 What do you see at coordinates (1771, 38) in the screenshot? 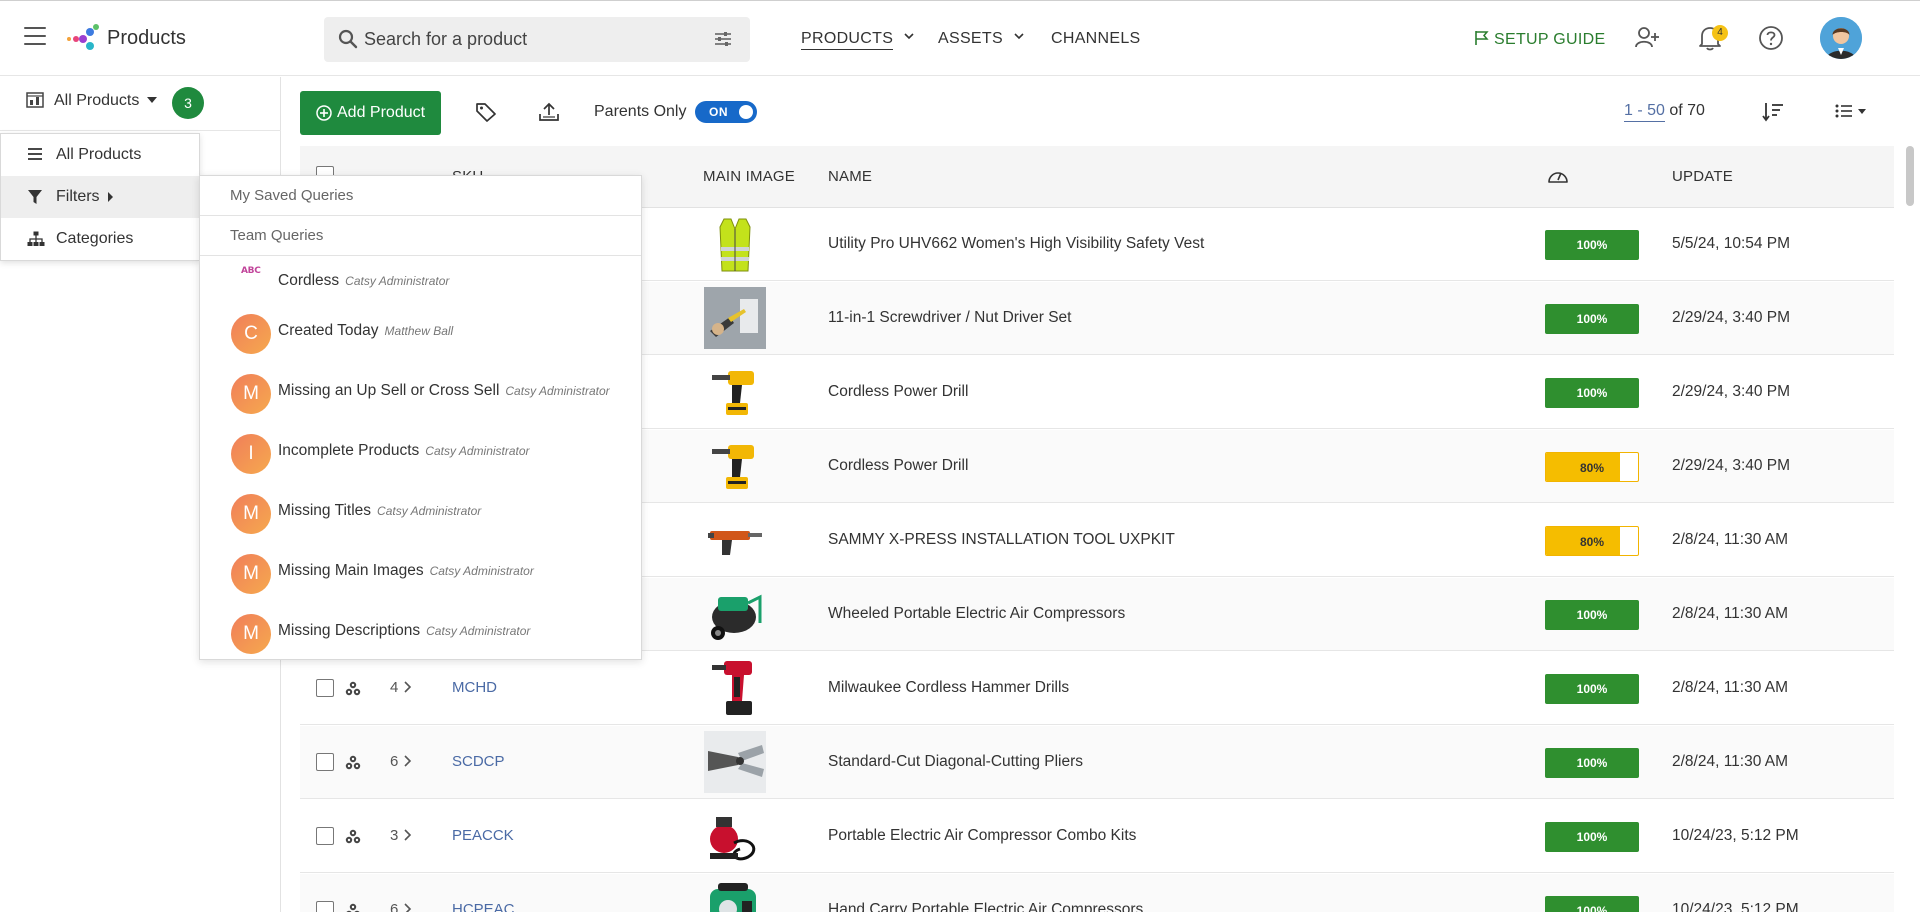
I see `help-icon` at bounding box center [1771, 38].